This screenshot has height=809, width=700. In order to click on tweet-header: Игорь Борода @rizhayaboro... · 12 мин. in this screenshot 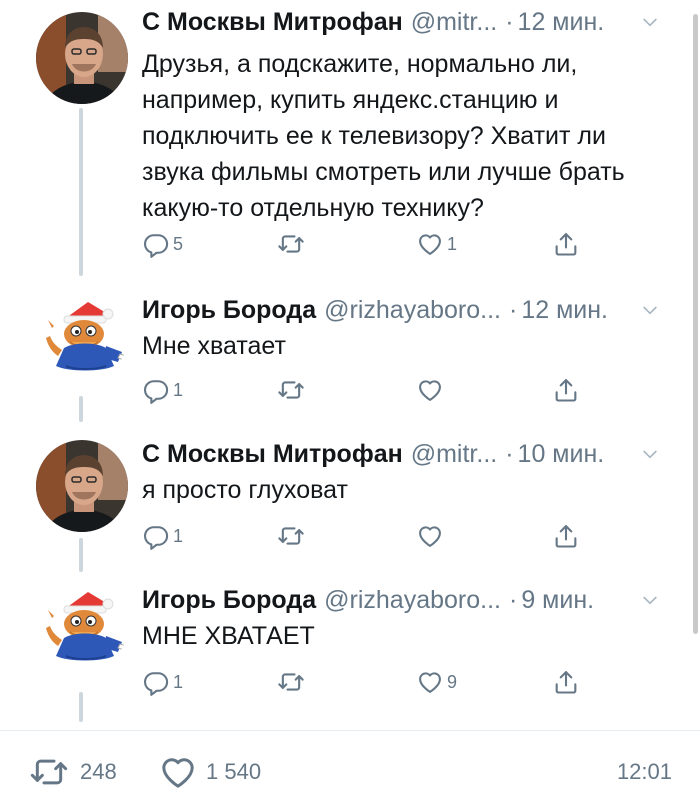, I will do `click(401, 310)`.